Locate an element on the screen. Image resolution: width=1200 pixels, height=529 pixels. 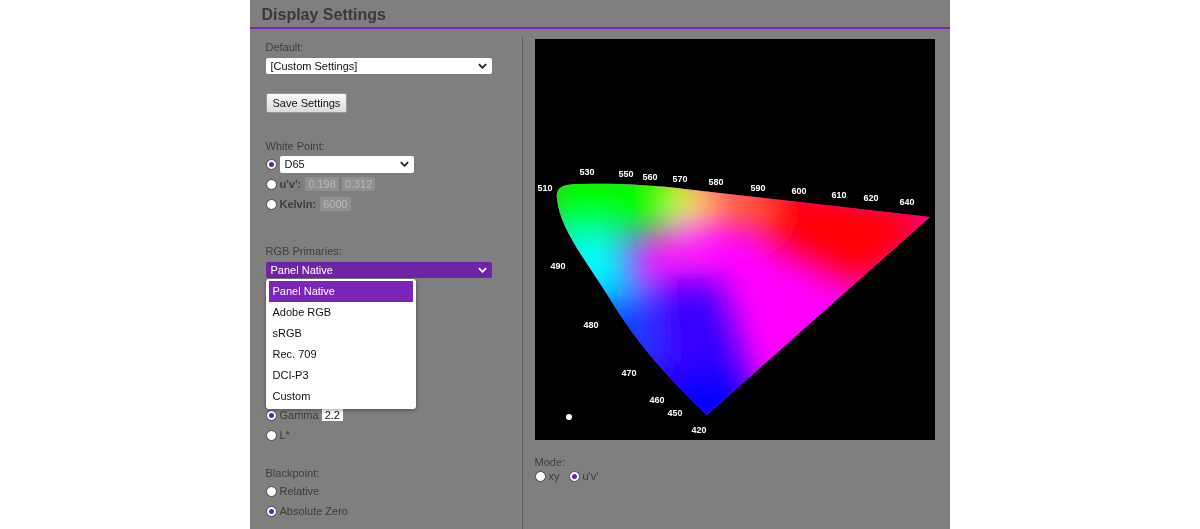
option-label: L* is located at coordinates (284, 435).